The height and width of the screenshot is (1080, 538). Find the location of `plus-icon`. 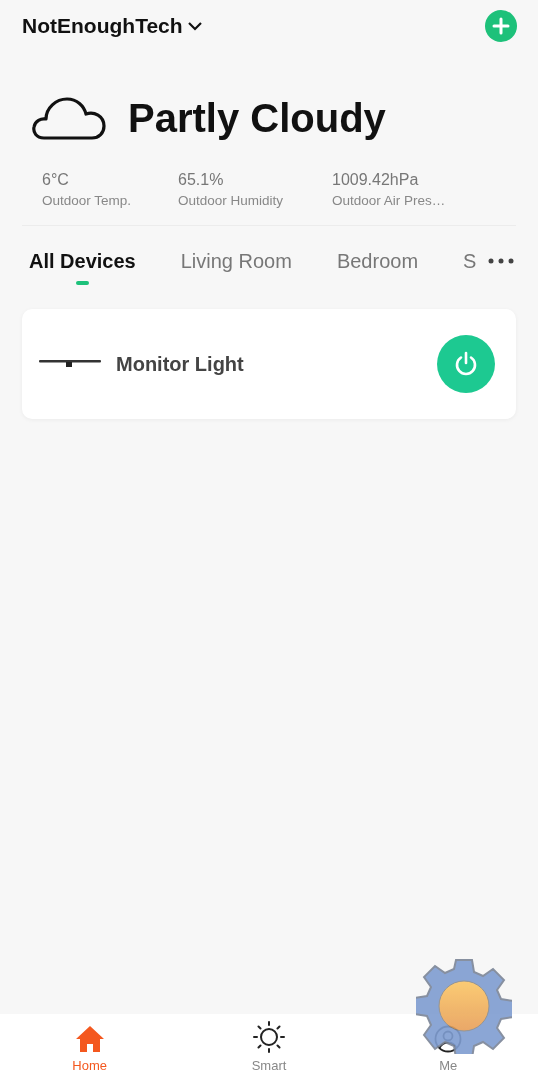

plus-icon is located at coordinates (501, 26).